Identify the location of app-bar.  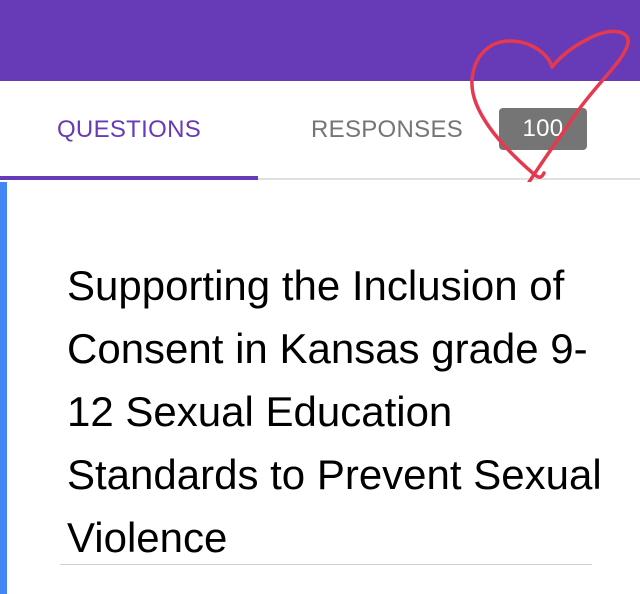
(320, 40).